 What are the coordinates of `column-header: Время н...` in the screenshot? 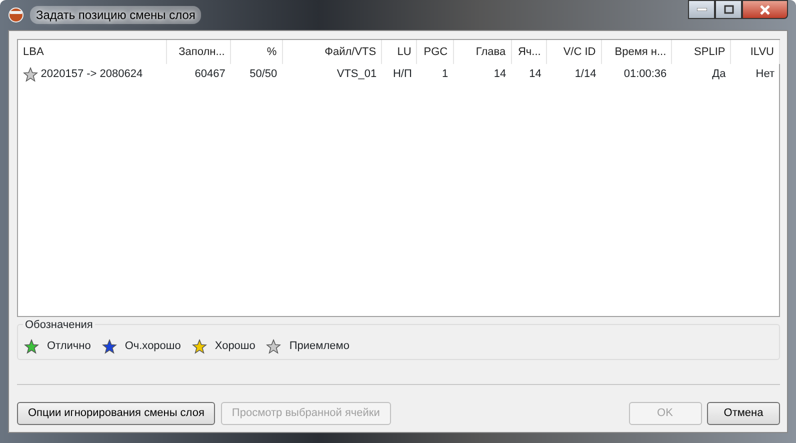 It's located at (636, 52).